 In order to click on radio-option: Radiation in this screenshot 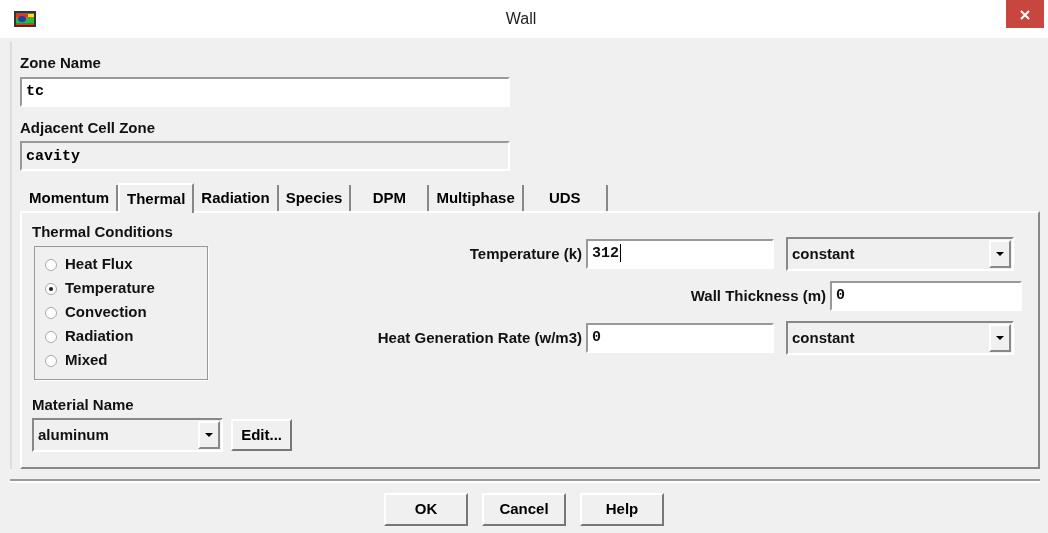, I will do `click(121, 336)`.